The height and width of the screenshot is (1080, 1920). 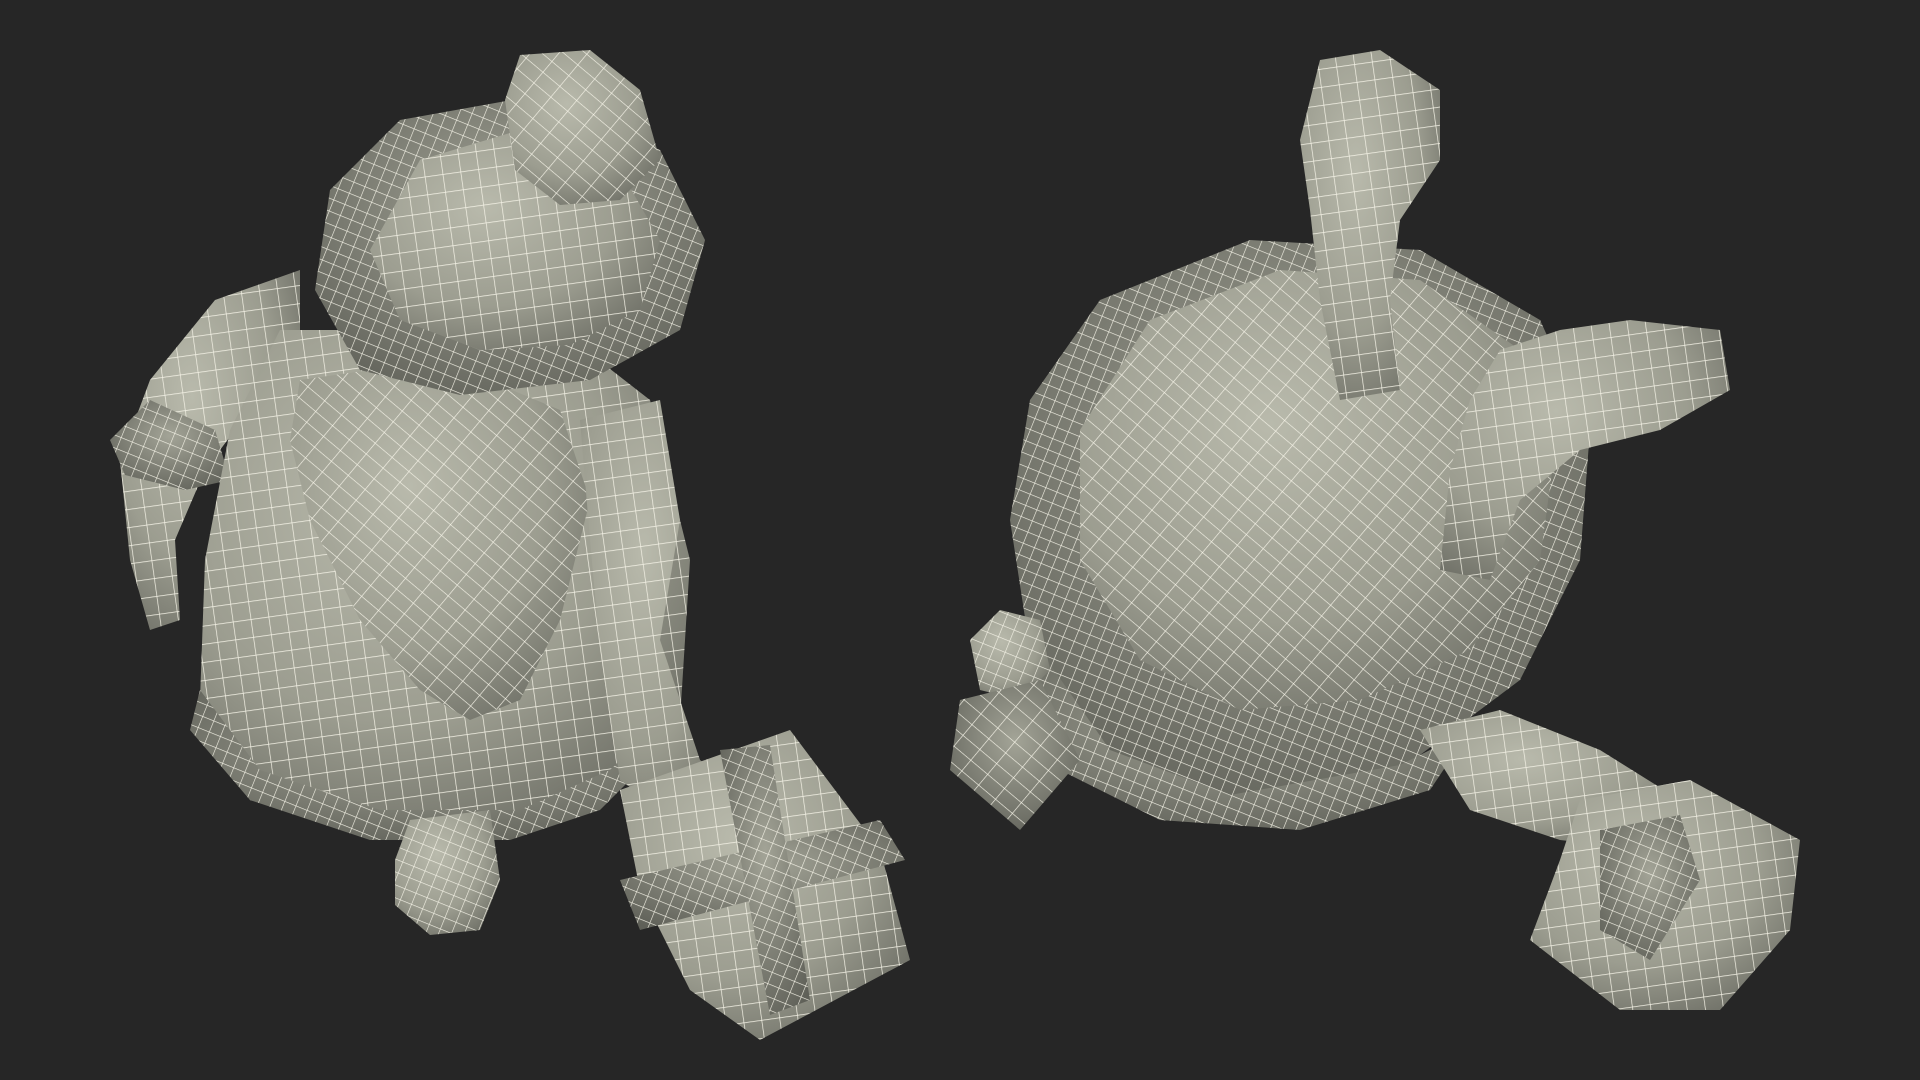 What do you see at coordinates (765, 885) in the screenshot?
I see `gift-box-mesh` at bounding box center [765, 885].